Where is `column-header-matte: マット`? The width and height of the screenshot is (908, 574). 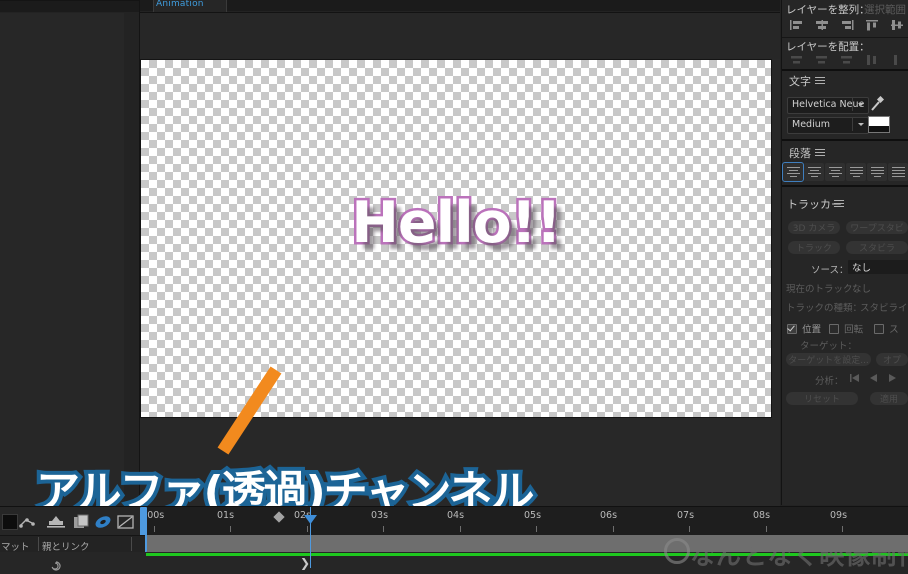
column-header-matte: マット is located at coordinates (15, 546).